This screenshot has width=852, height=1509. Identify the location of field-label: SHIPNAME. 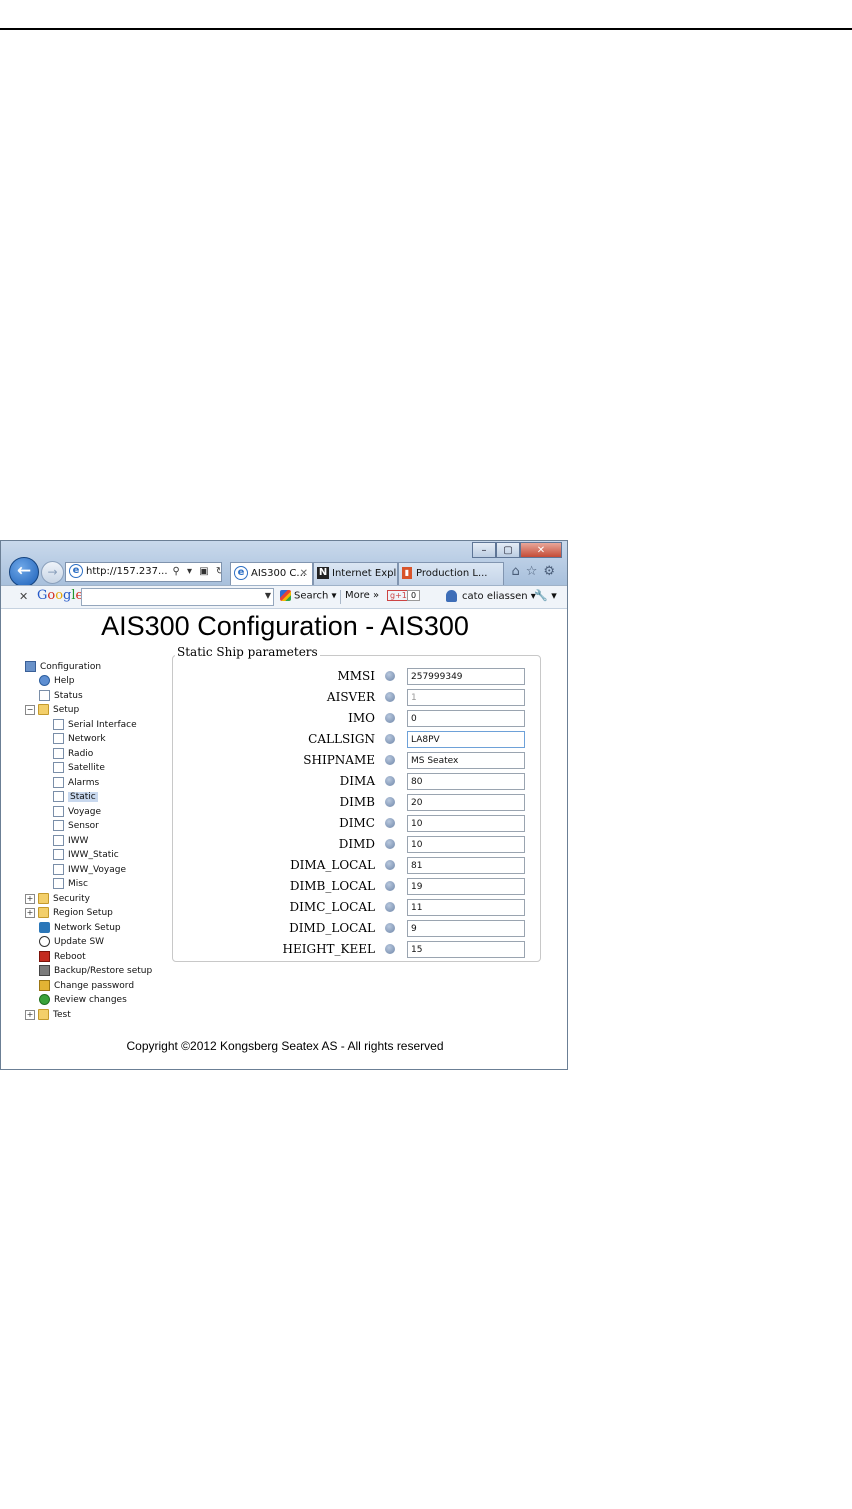
(339, 760).